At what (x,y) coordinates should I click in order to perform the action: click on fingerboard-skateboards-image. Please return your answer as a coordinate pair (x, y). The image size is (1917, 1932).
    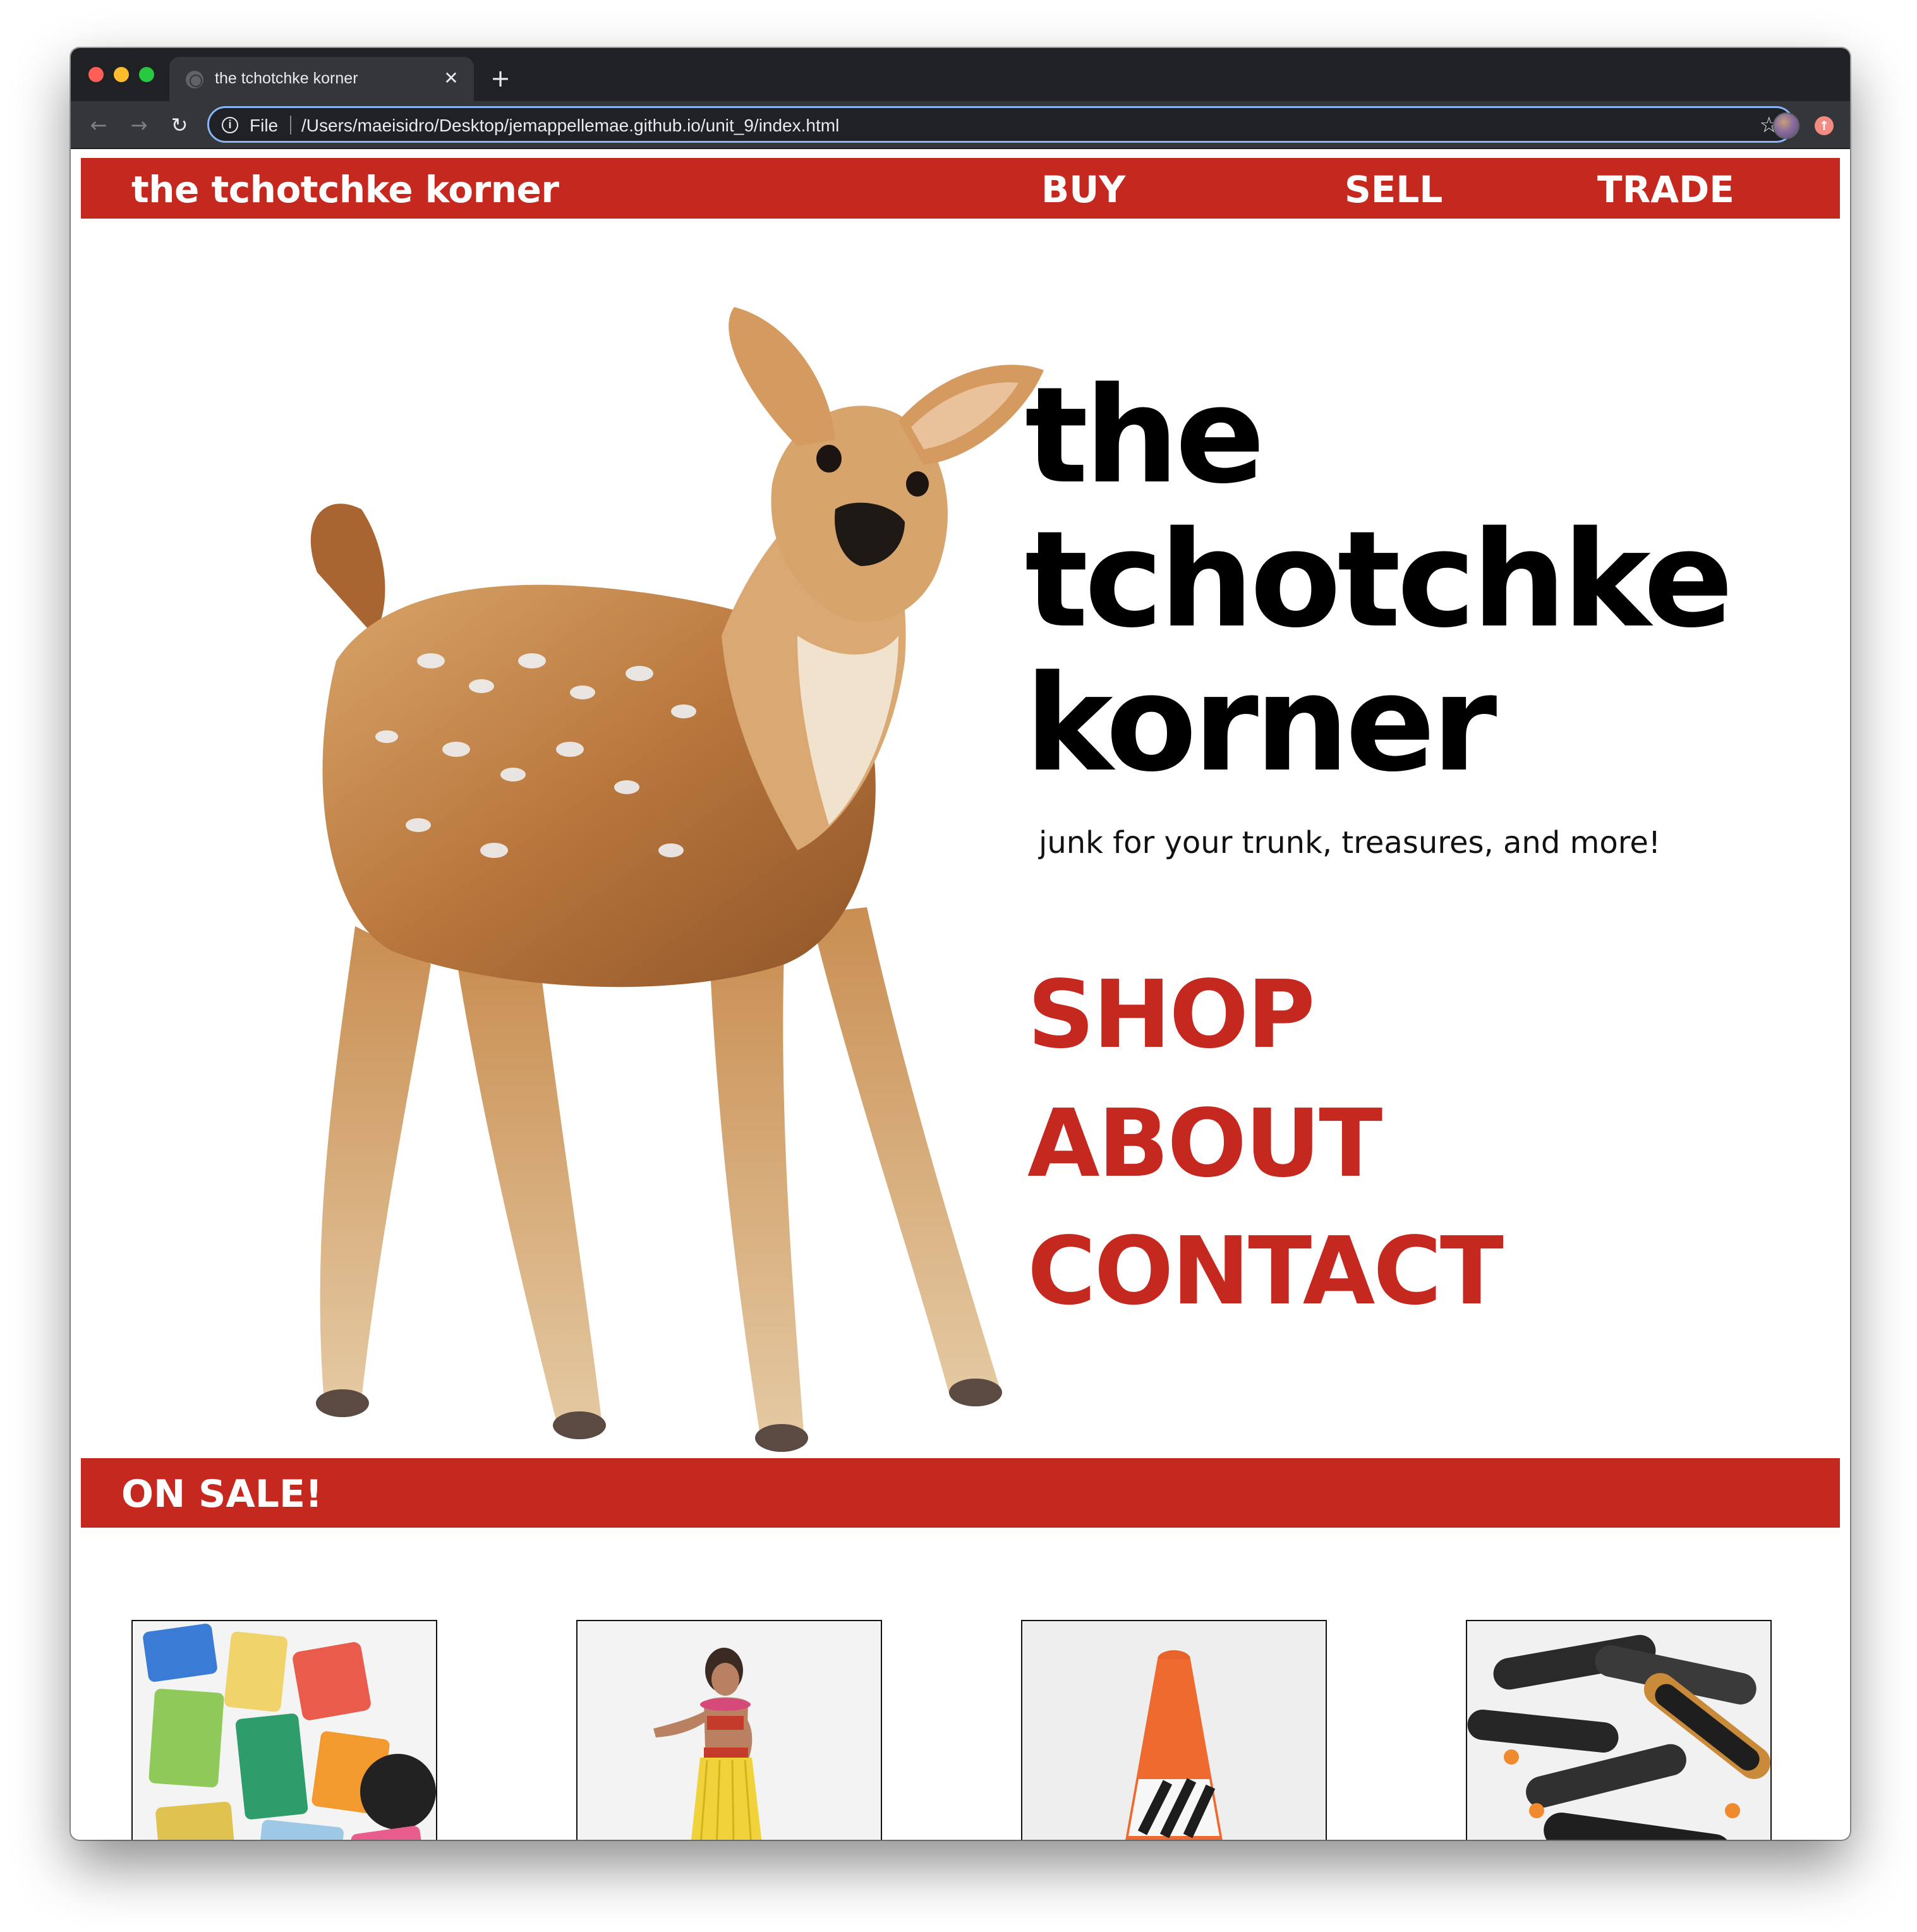
    Looking at the image, I should click on (1618, 1730).